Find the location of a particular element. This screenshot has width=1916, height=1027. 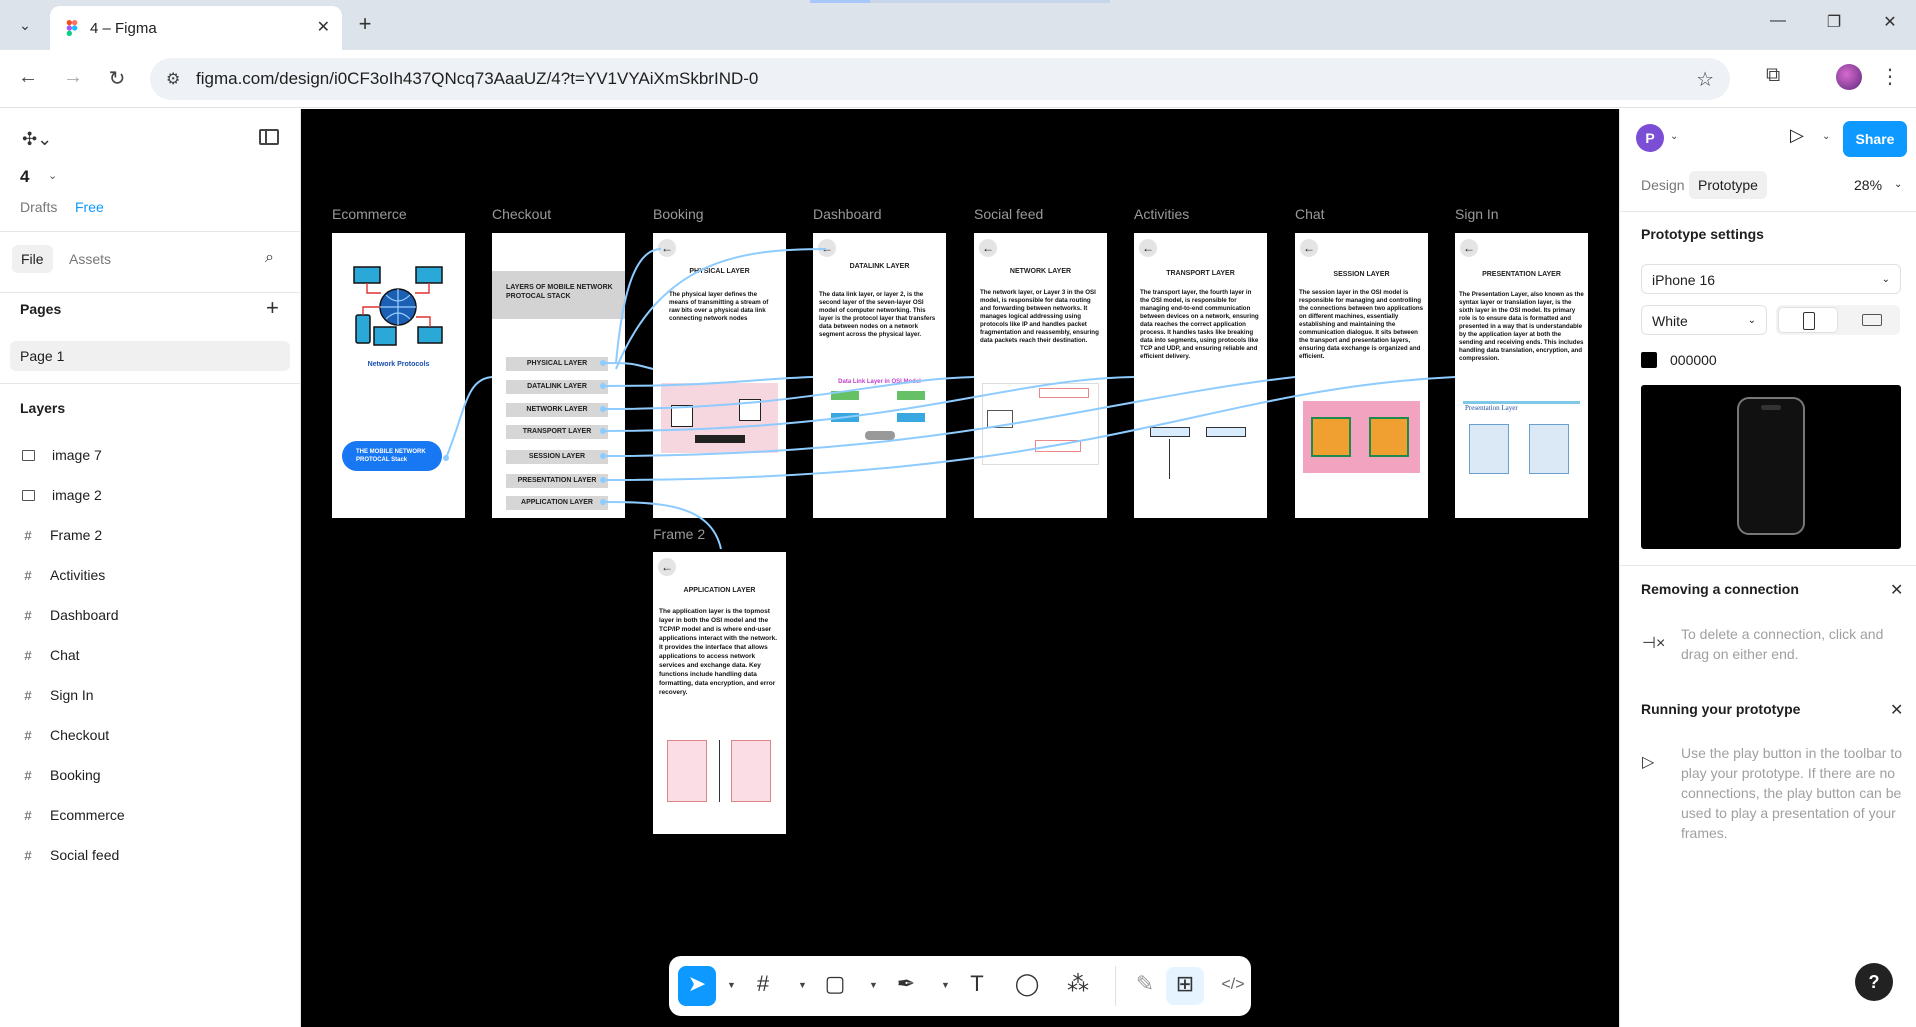

page-item: Page 1 is located at coordinates (150, 356).